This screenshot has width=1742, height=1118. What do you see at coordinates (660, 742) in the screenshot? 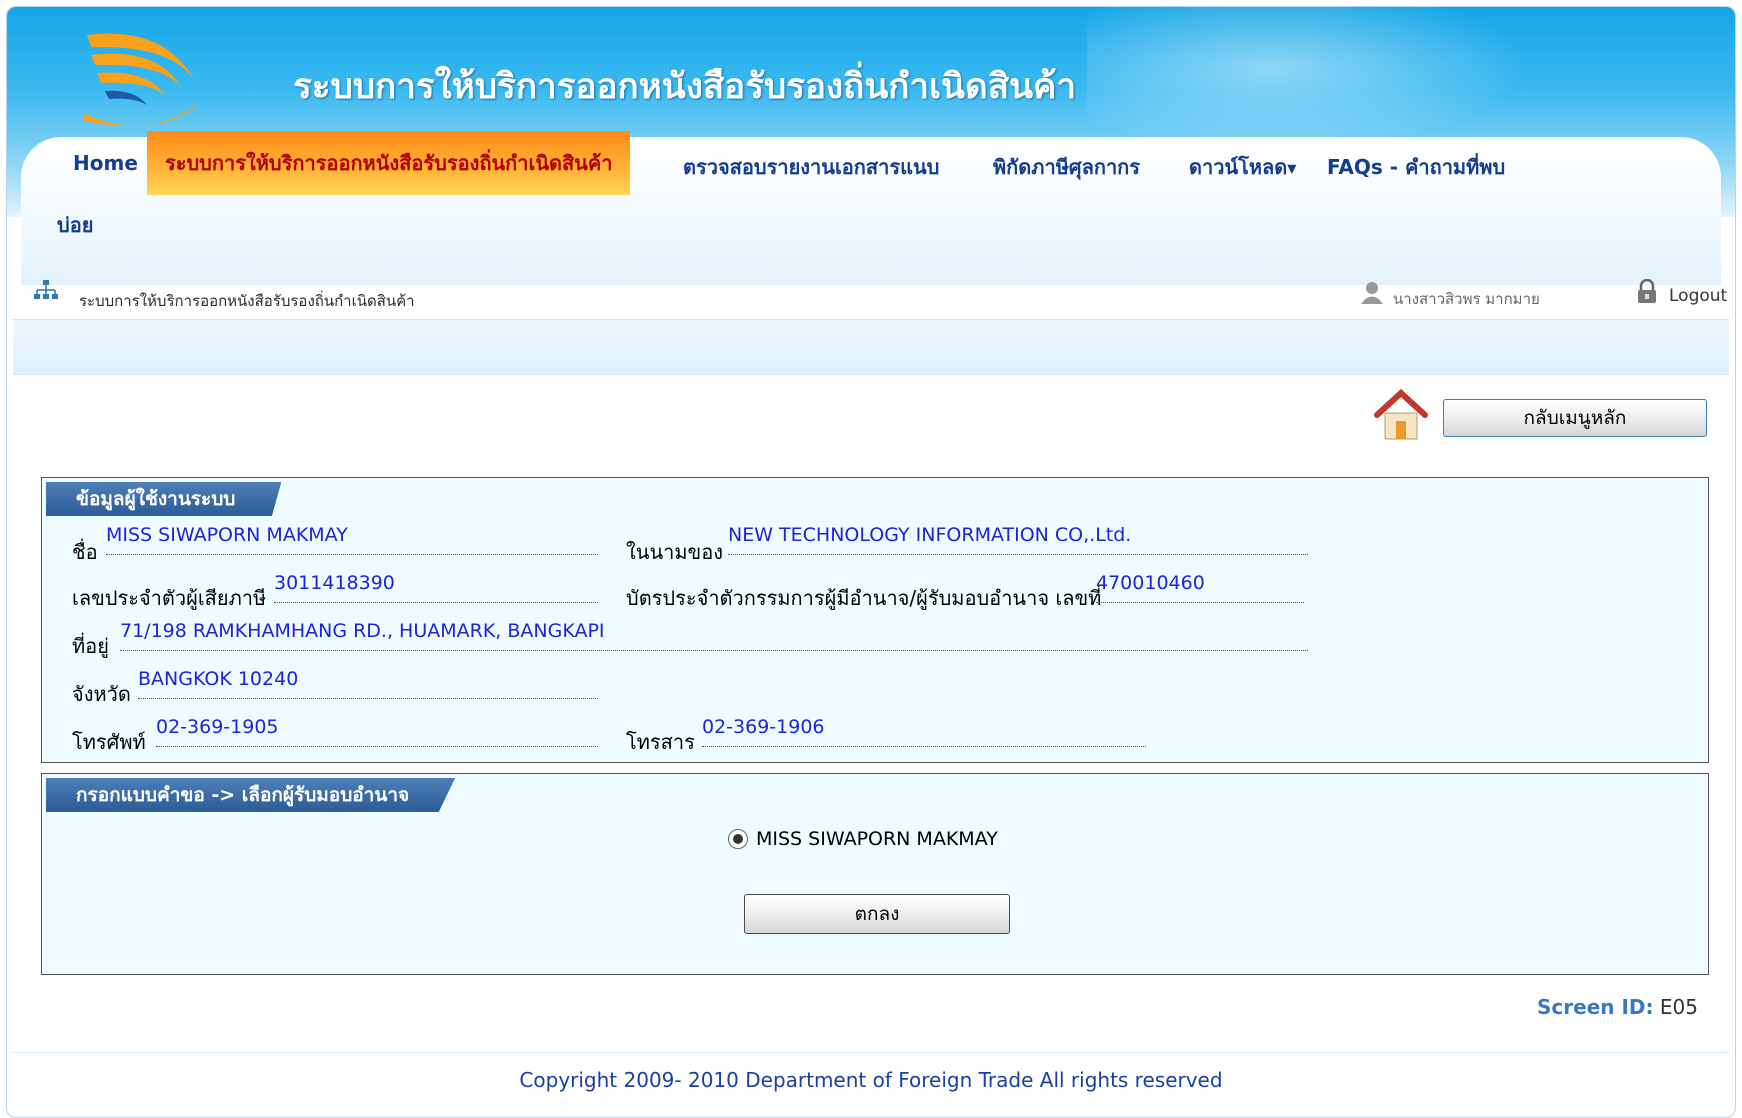
I see `fax-label: โทรสาร` at bounding box center [660, 742].